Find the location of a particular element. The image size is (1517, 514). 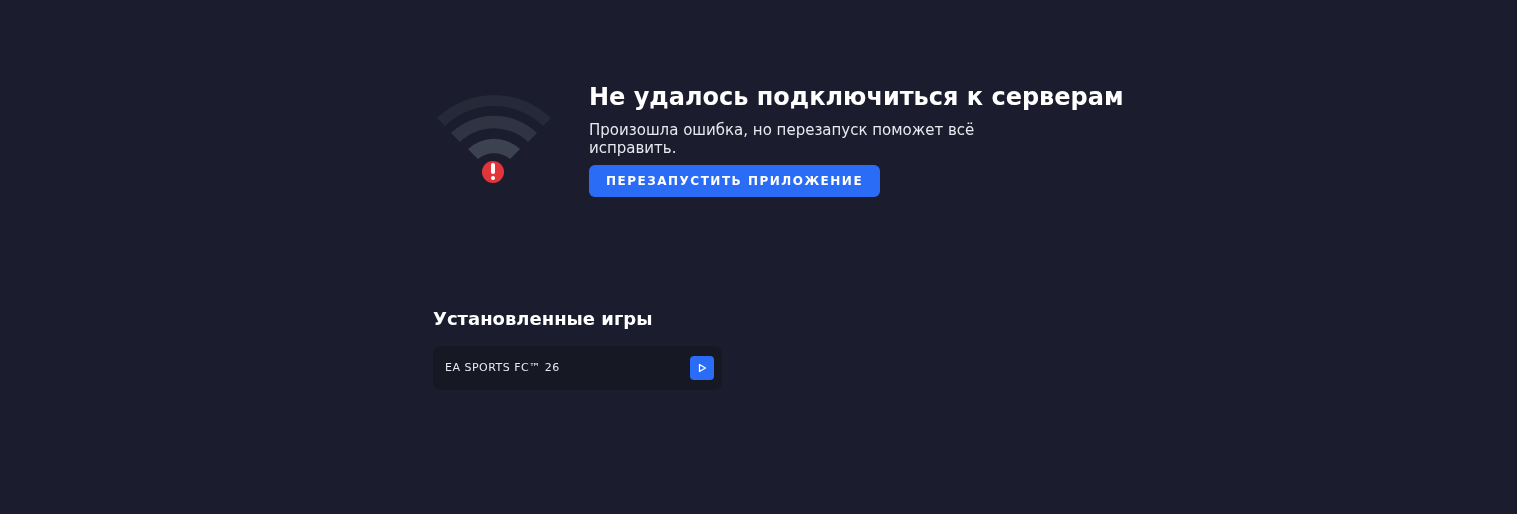

play-icon is located at coordinates (702, 368).